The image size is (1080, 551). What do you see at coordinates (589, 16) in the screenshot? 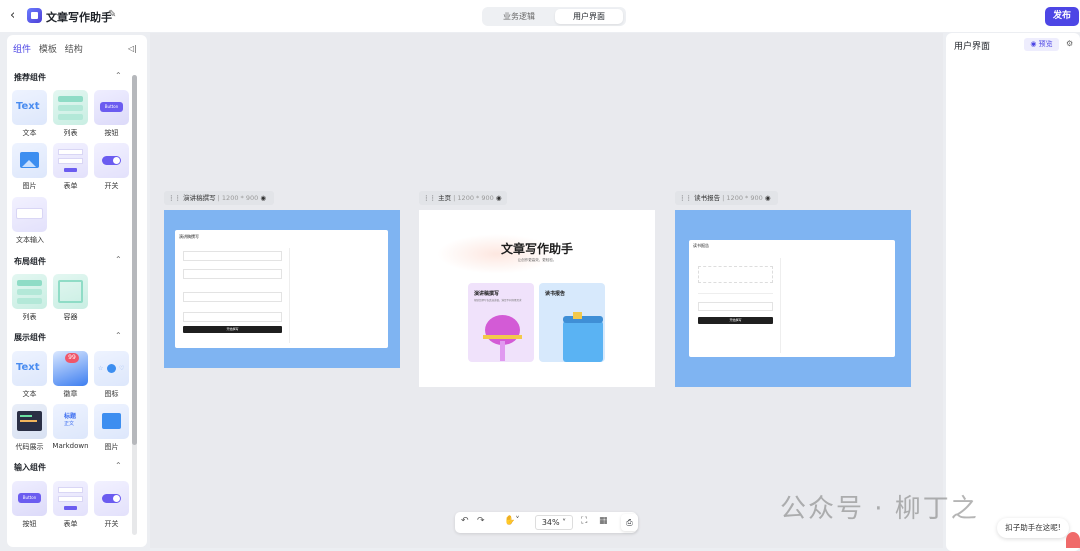
I see `tab-user-interface: 用户界面` at bounding box center [589, 16].